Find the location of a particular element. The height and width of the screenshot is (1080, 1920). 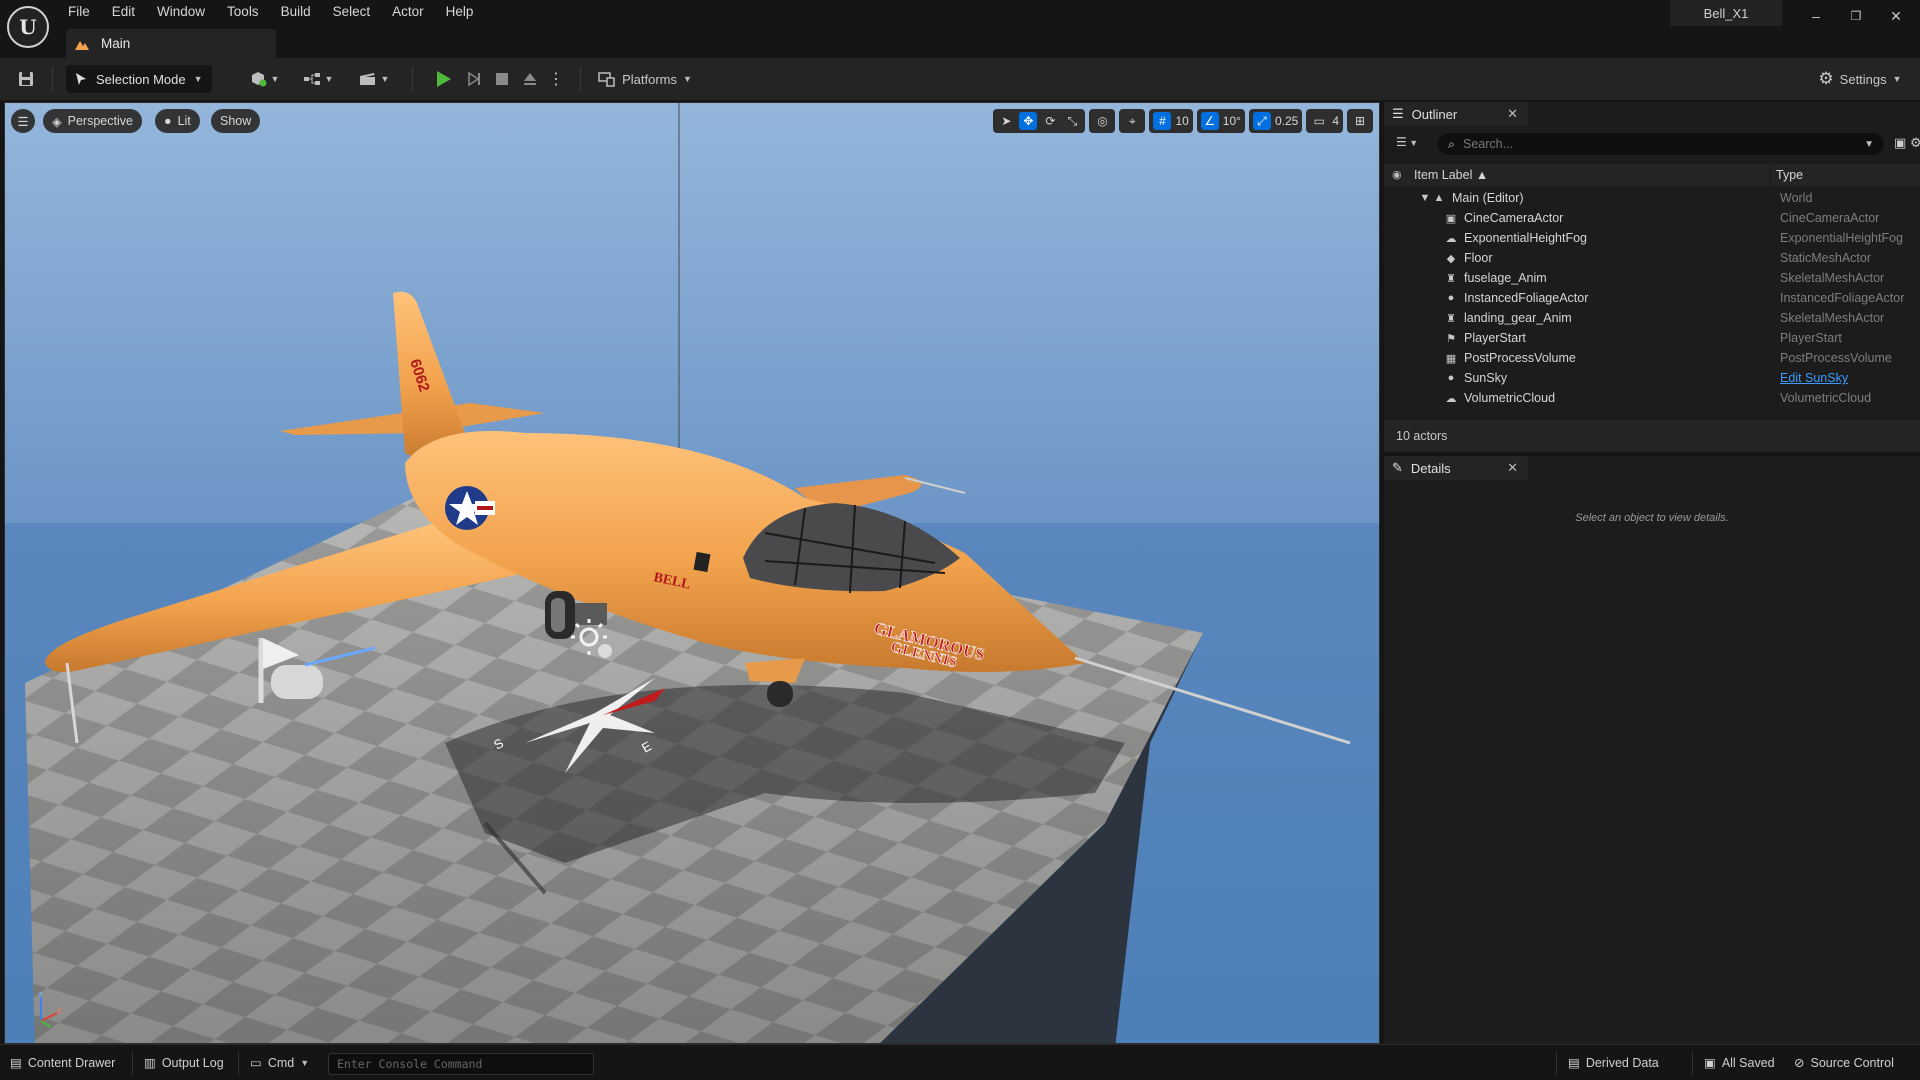

derived-data-button: ▤ Derived Data is located at coordinates (1613, 1063).